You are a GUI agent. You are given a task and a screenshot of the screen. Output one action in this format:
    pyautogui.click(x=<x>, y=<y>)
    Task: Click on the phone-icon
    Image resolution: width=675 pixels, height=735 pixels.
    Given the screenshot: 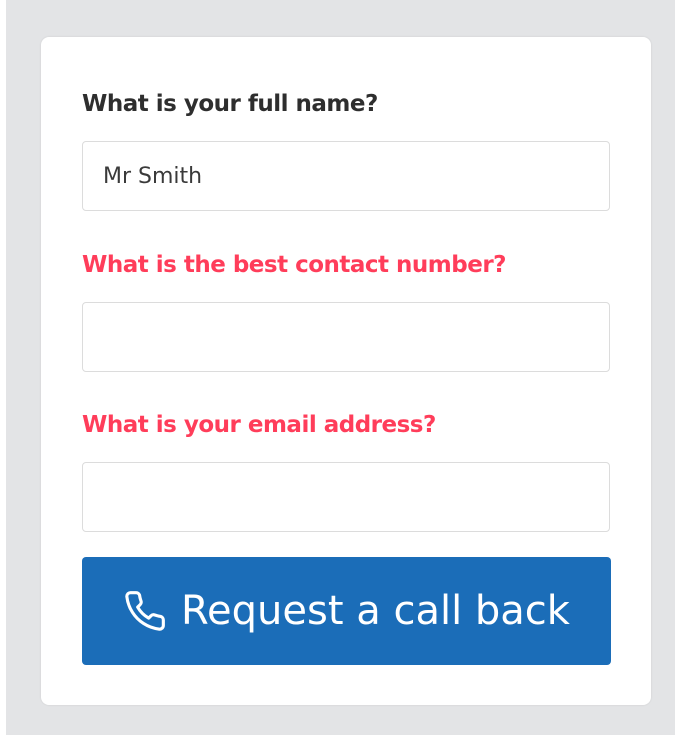 What is the action you would take?
    pyautogui.click(x=145, y=611)
    